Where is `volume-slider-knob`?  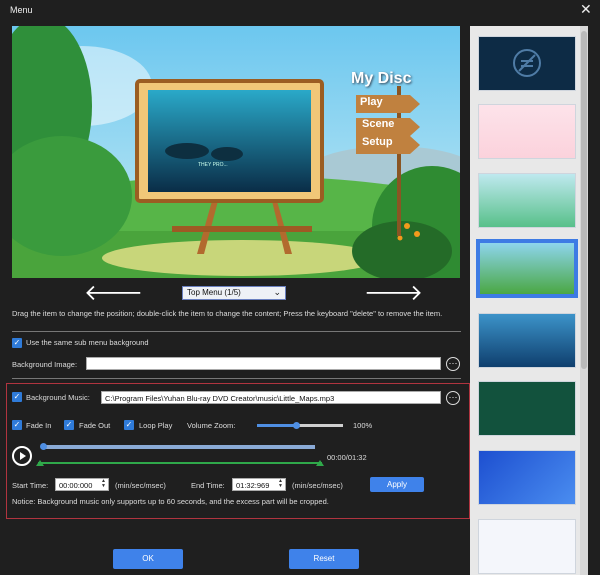 volume-slider-knob is located at coordinates (296, 425).